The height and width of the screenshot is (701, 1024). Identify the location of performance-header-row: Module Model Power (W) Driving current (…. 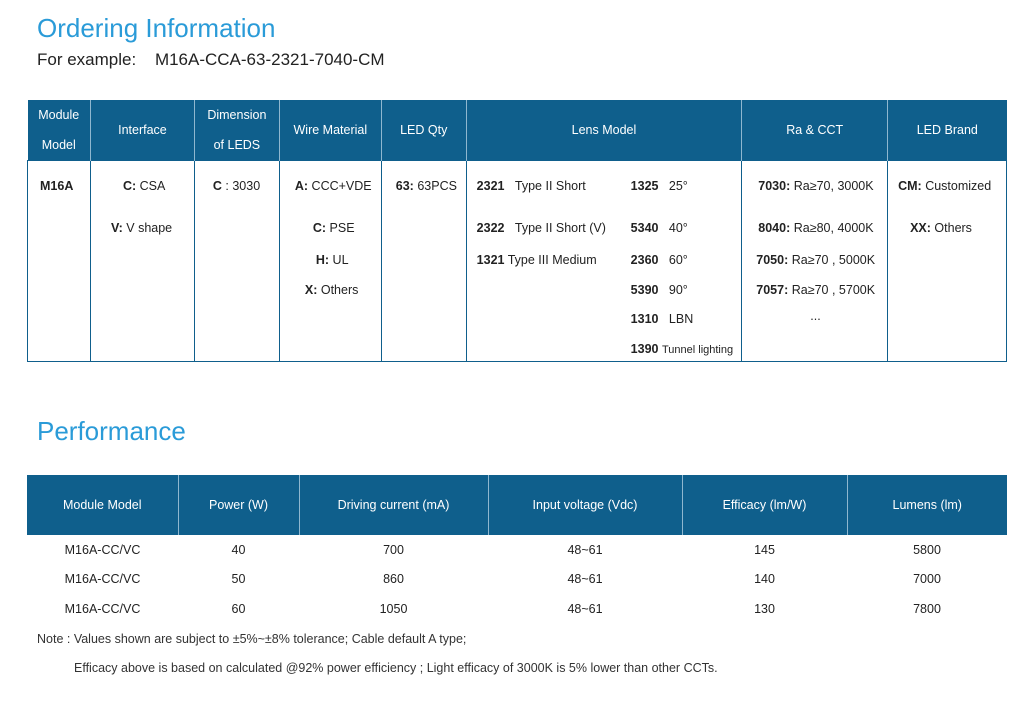
(517, 505).